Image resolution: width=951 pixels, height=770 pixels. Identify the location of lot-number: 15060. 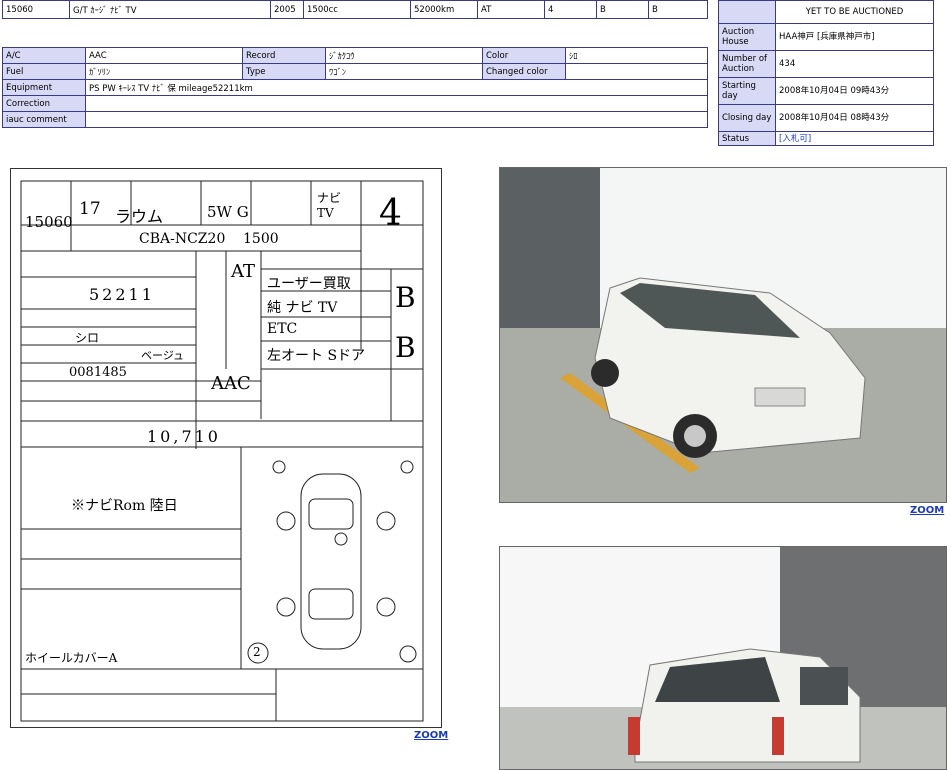
(36, 9).